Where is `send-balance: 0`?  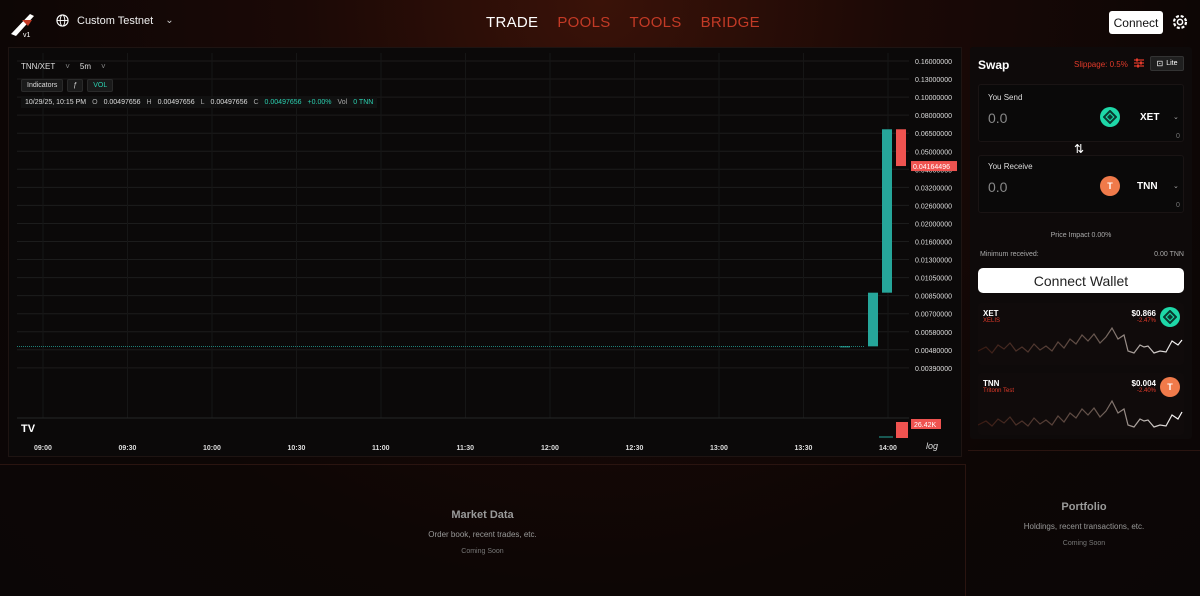 send-balance: 0 is located at coordinates (1178, 136).